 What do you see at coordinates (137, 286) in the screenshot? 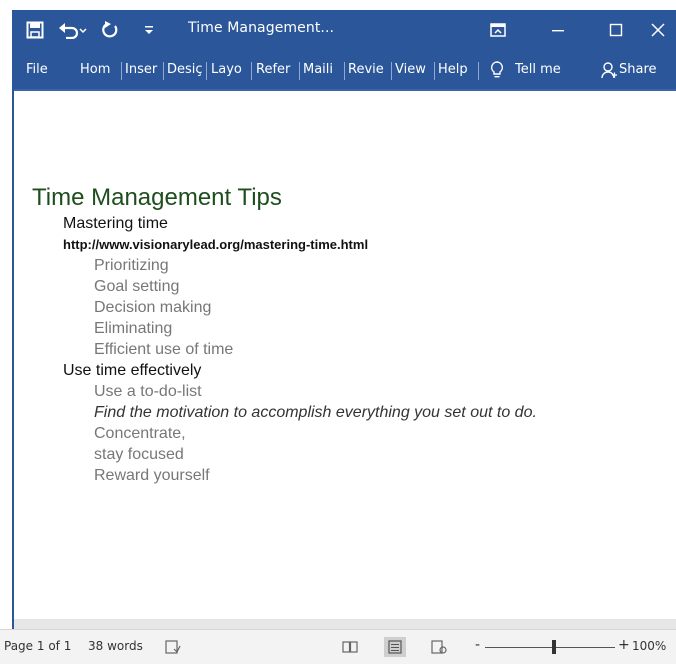
I see `list-item: Goal setting` at bounding box center [137, 286].